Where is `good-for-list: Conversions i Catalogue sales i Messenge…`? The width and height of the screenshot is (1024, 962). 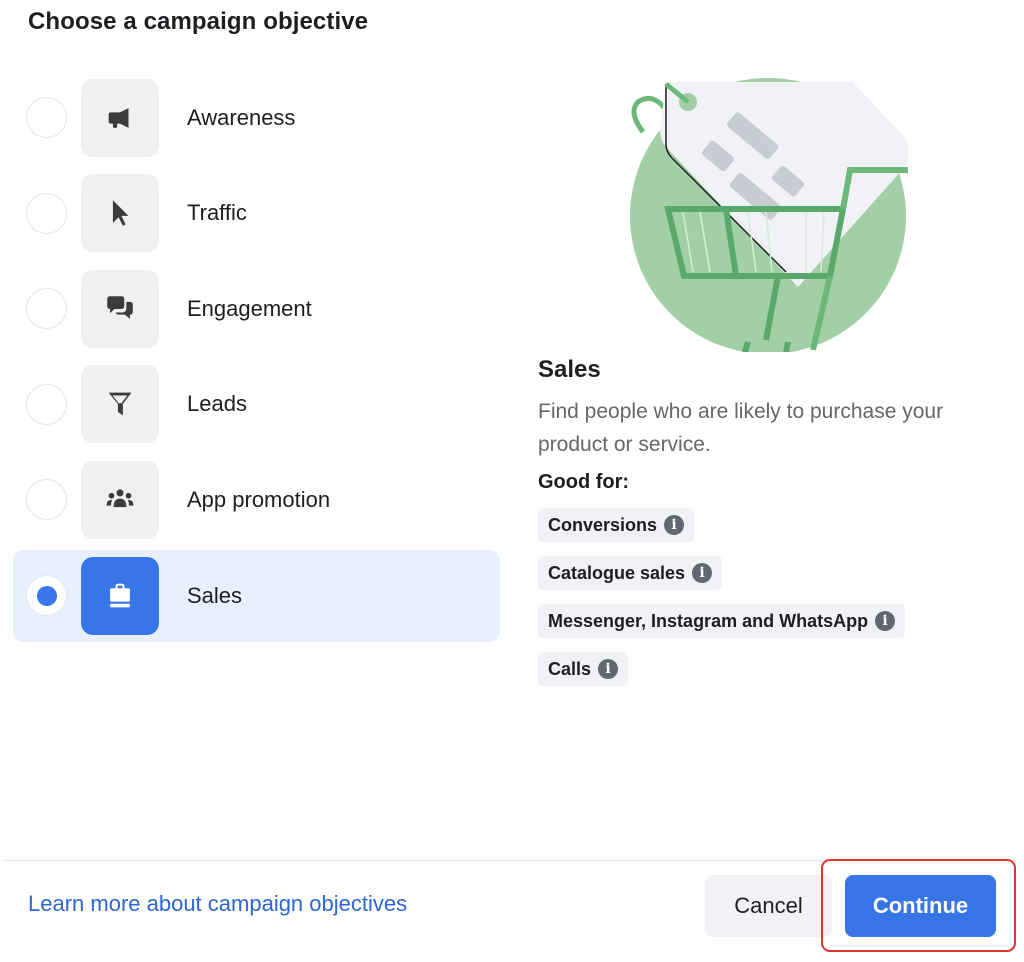
good-for-list: Conversions i Catalogue sales i Messenge… is located at coordinates (758, 597).